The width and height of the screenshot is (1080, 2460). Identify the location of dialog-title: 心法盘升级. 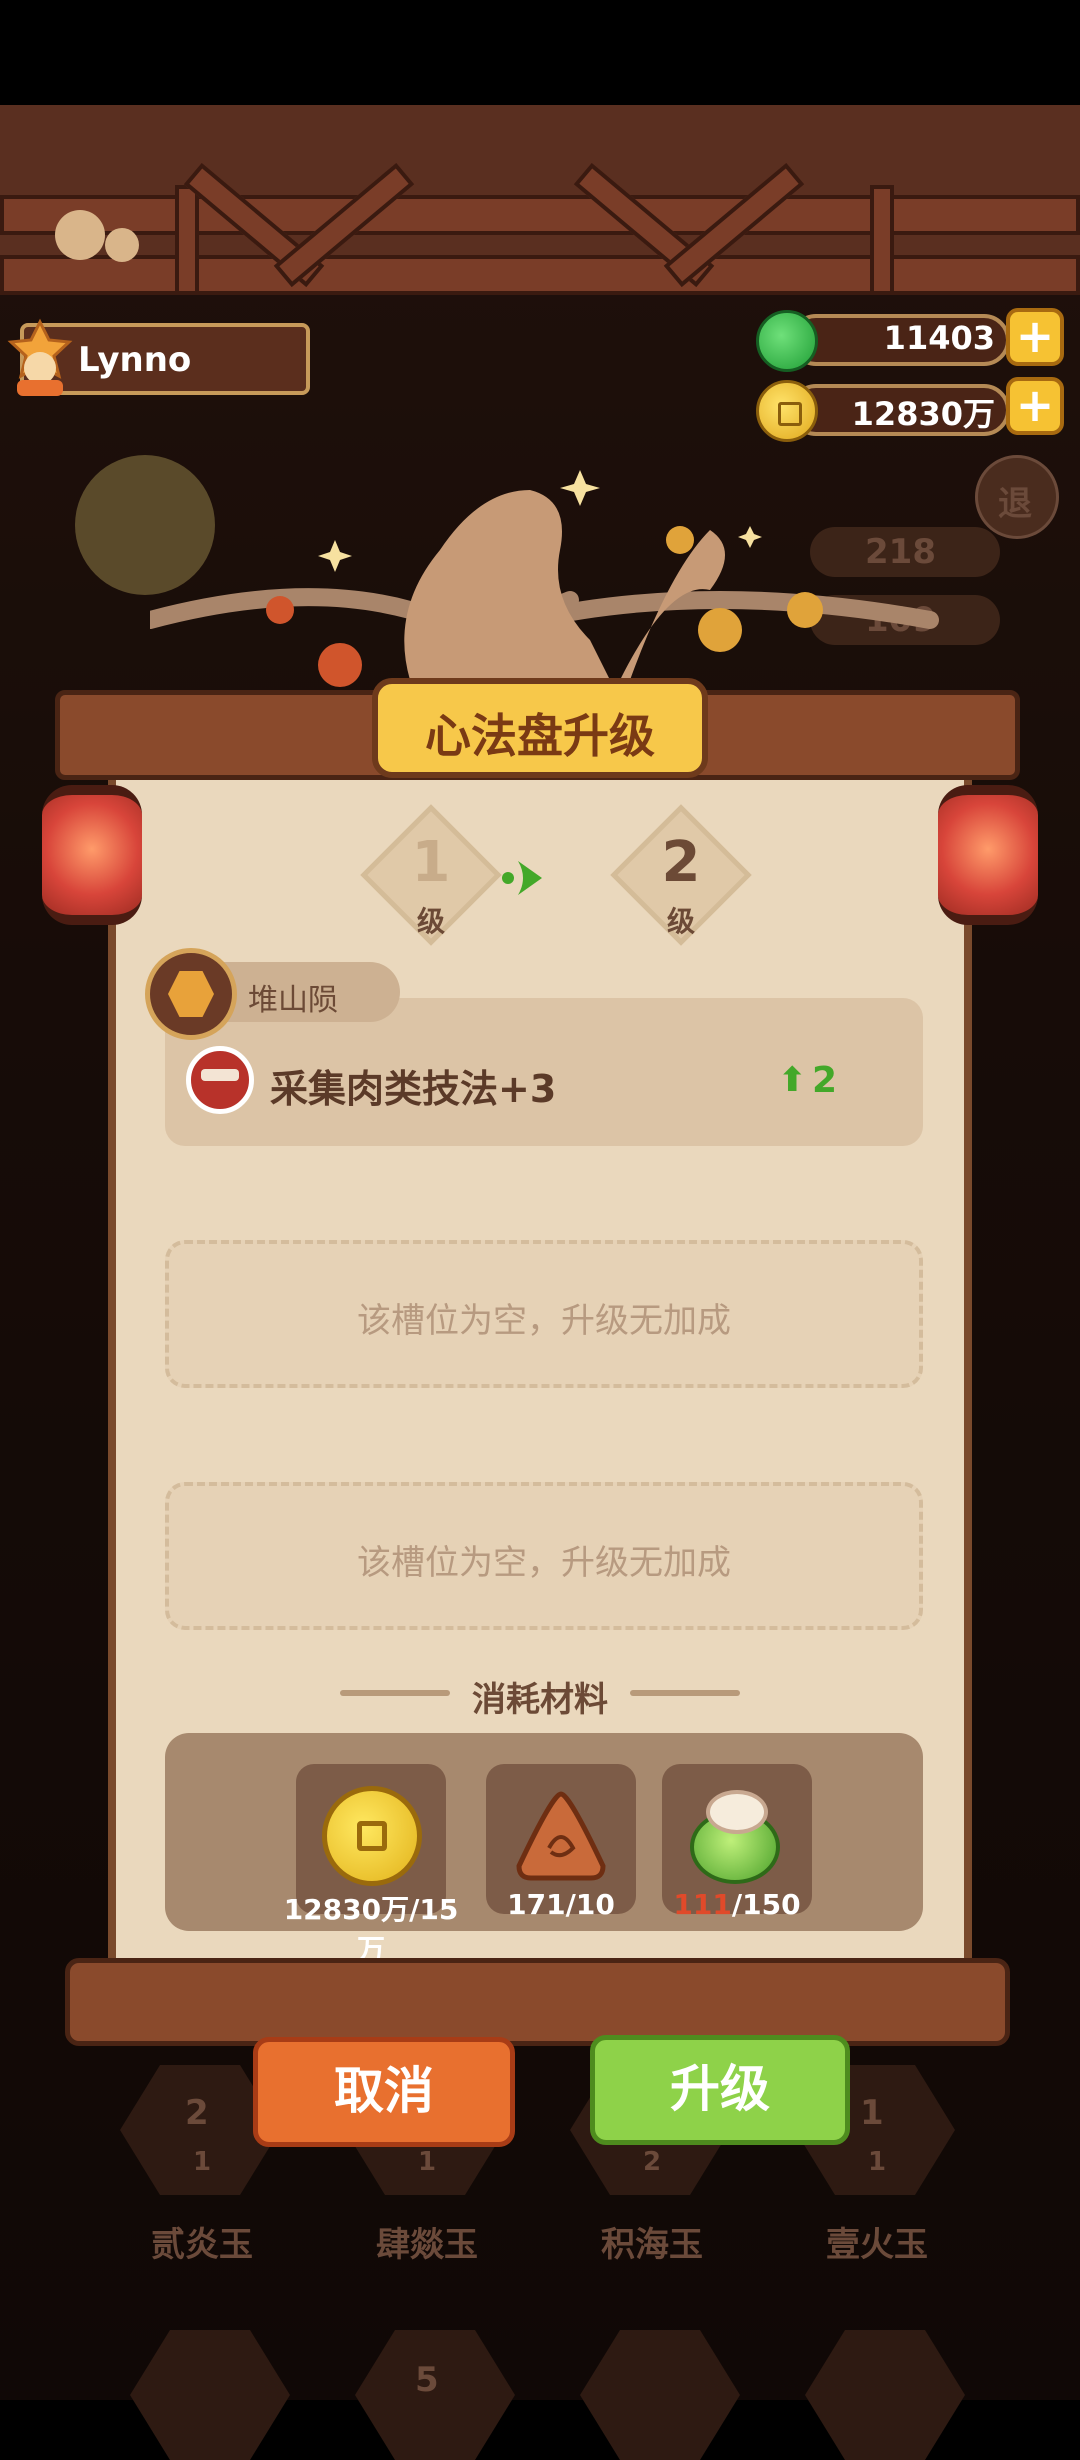
(540, 736).